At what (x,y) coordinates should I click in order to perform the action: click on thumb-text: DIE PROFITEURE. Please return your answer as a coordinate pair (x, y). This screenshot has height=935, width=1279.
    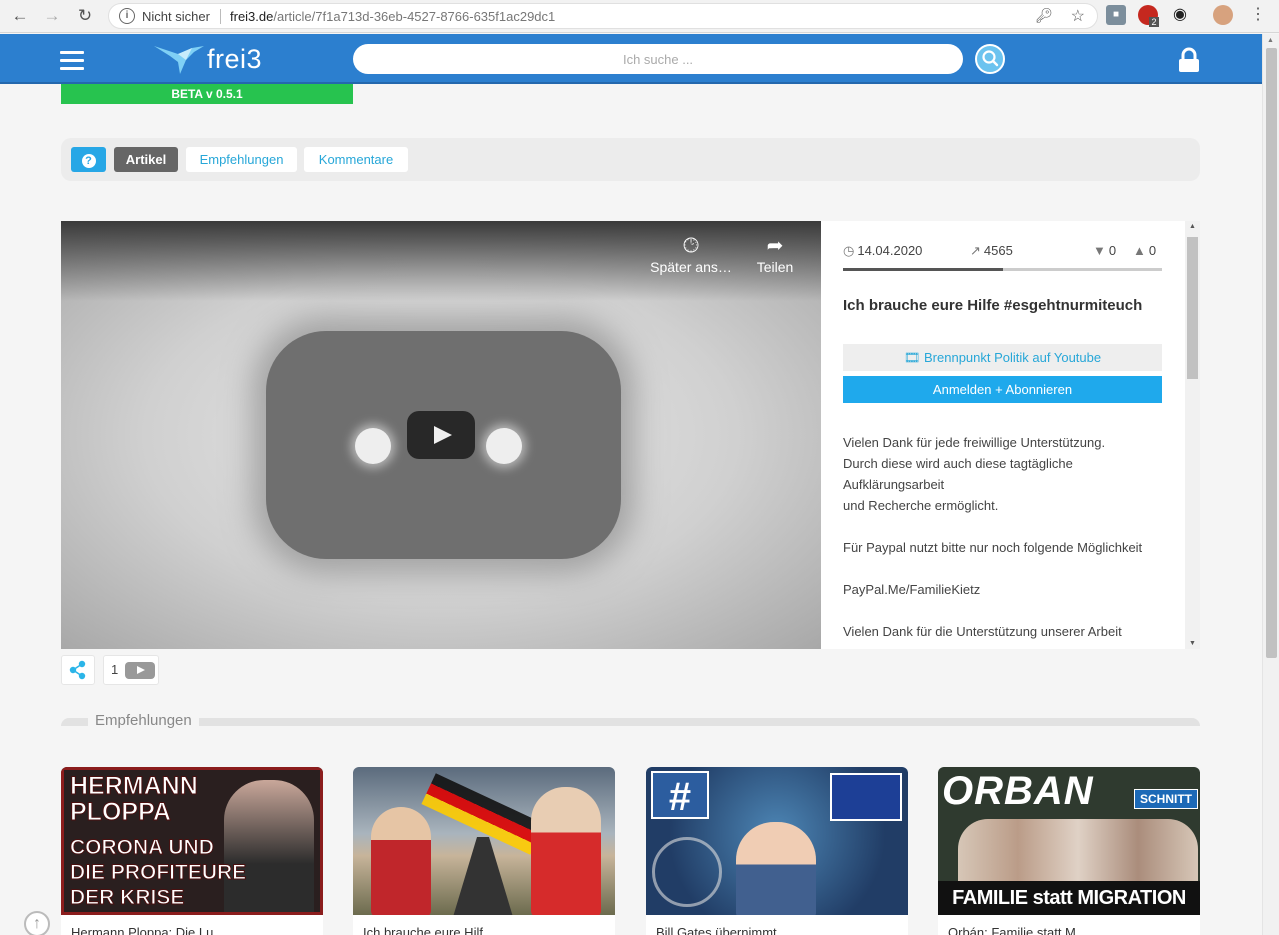
    Looking at the image, I should click on (158, 873).